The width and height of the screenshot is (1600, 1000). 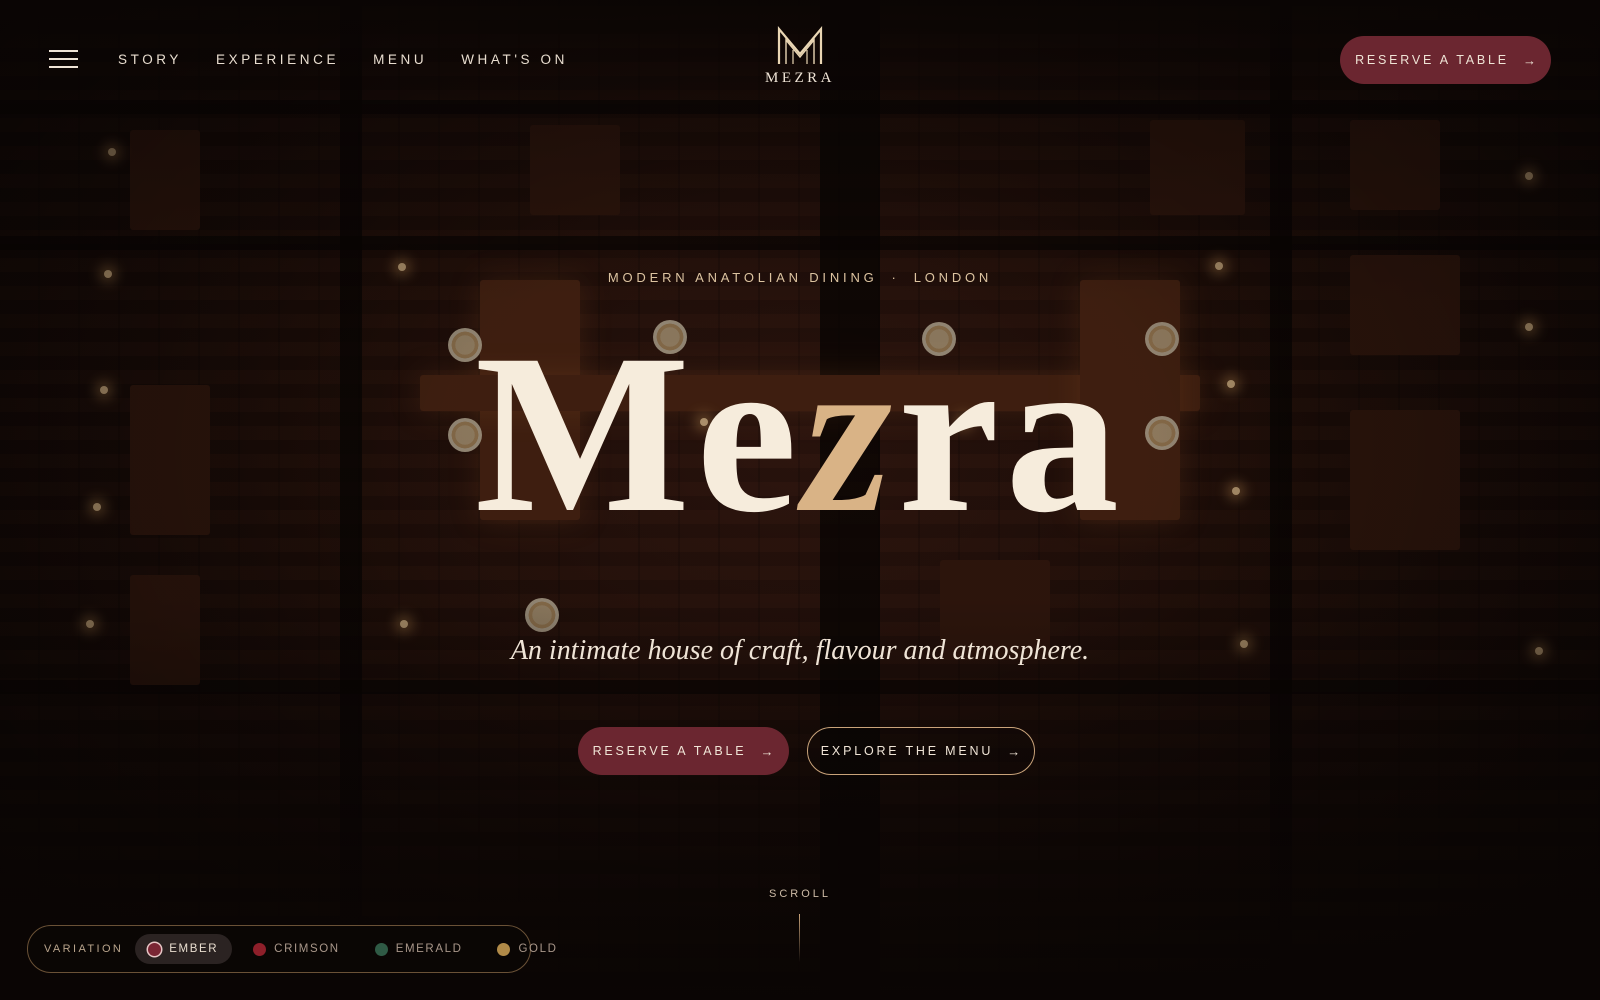 I want to click on nav-menu: MENU, so click(x=400, y=59).